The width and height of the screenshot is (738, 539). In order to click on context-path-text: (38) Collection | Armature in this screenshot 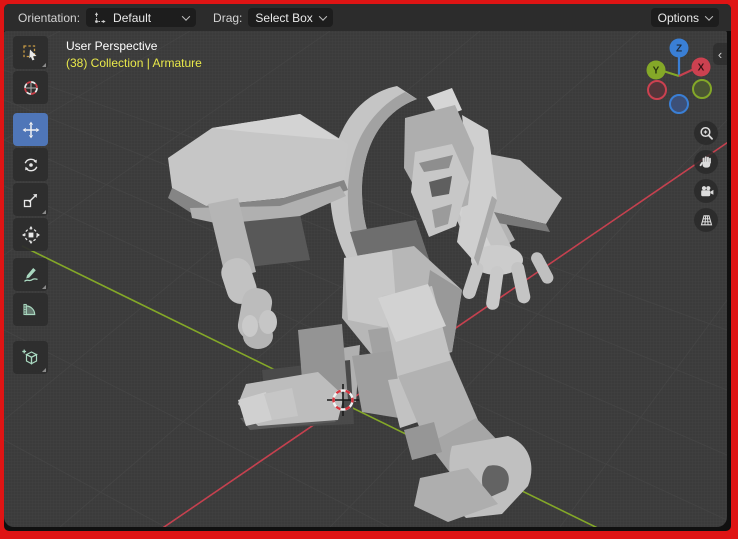, I will do `click(134, 63)`.